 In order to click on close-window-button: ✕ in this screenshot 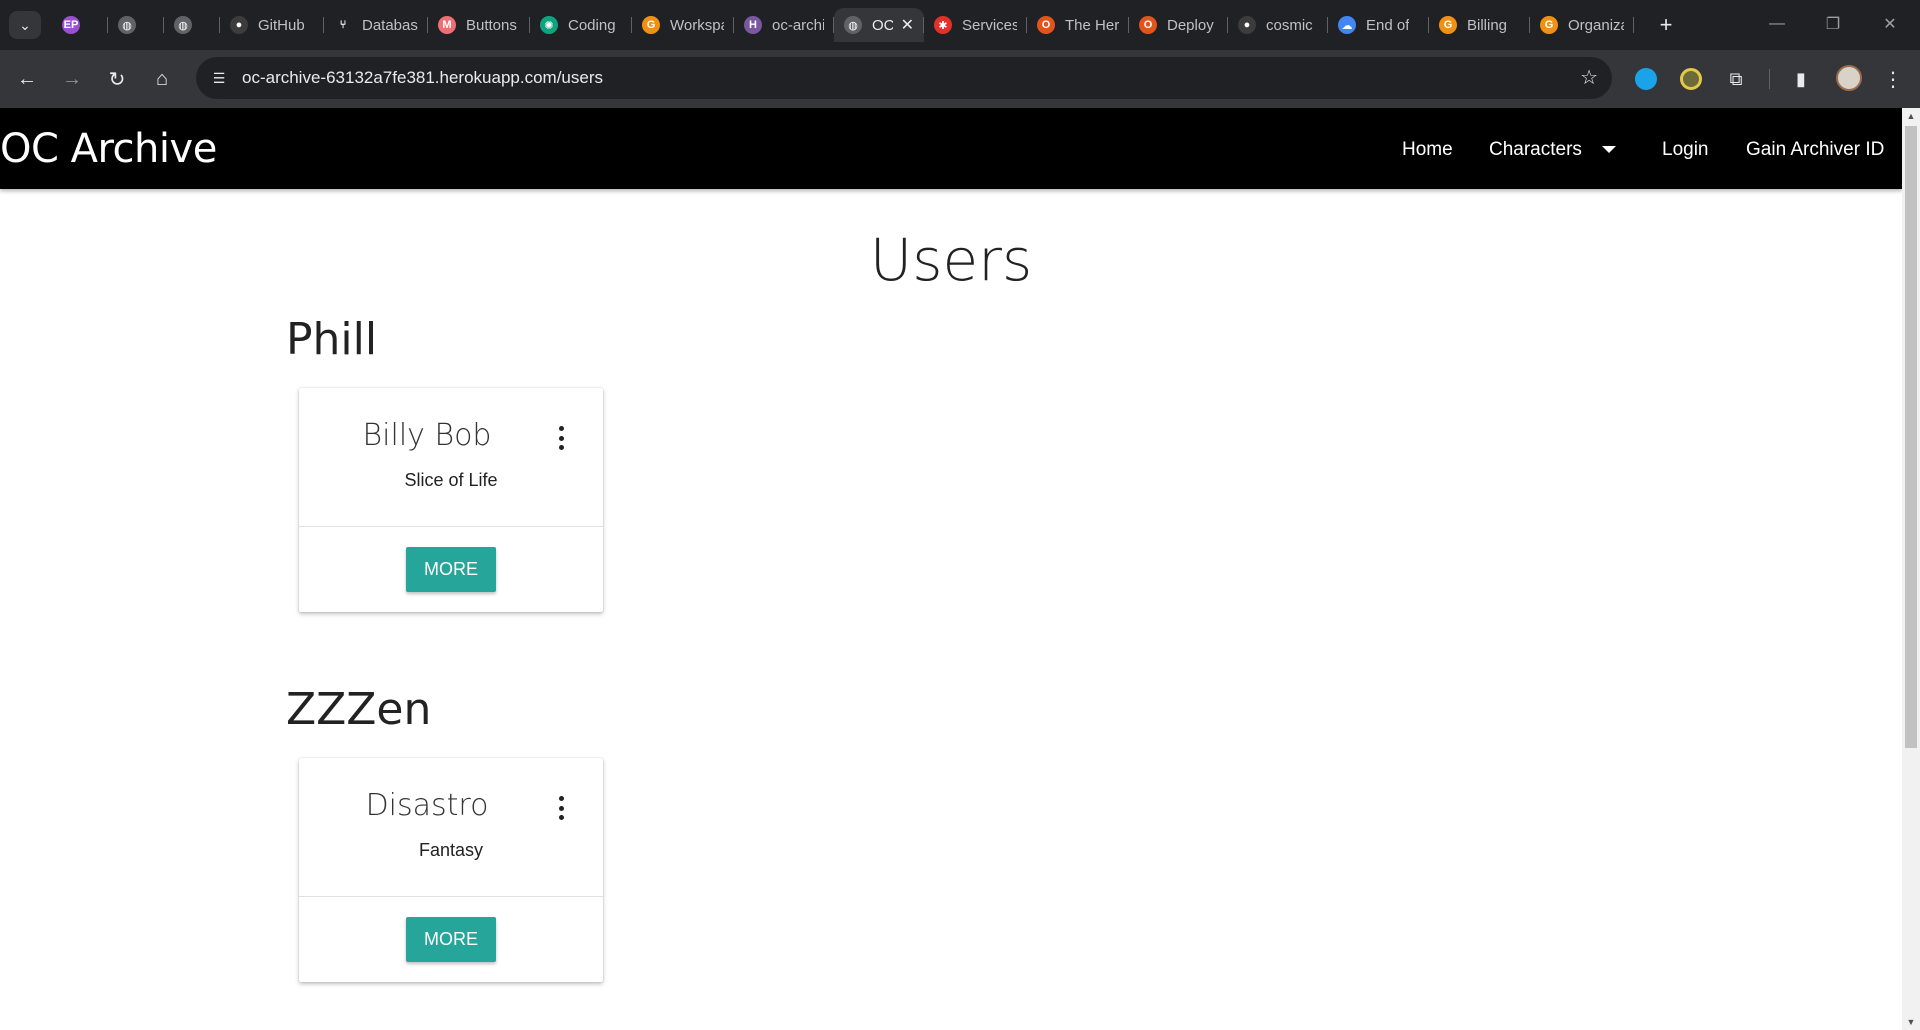, I will do `click(1890, 24)`.